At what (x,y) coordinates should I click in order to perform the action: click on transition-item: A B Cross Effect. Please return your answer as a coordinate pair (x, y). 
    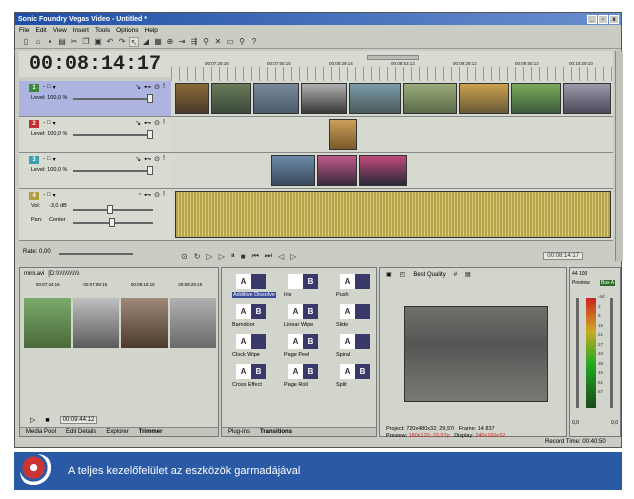
    Looking at the image, I should click on (252, 377).